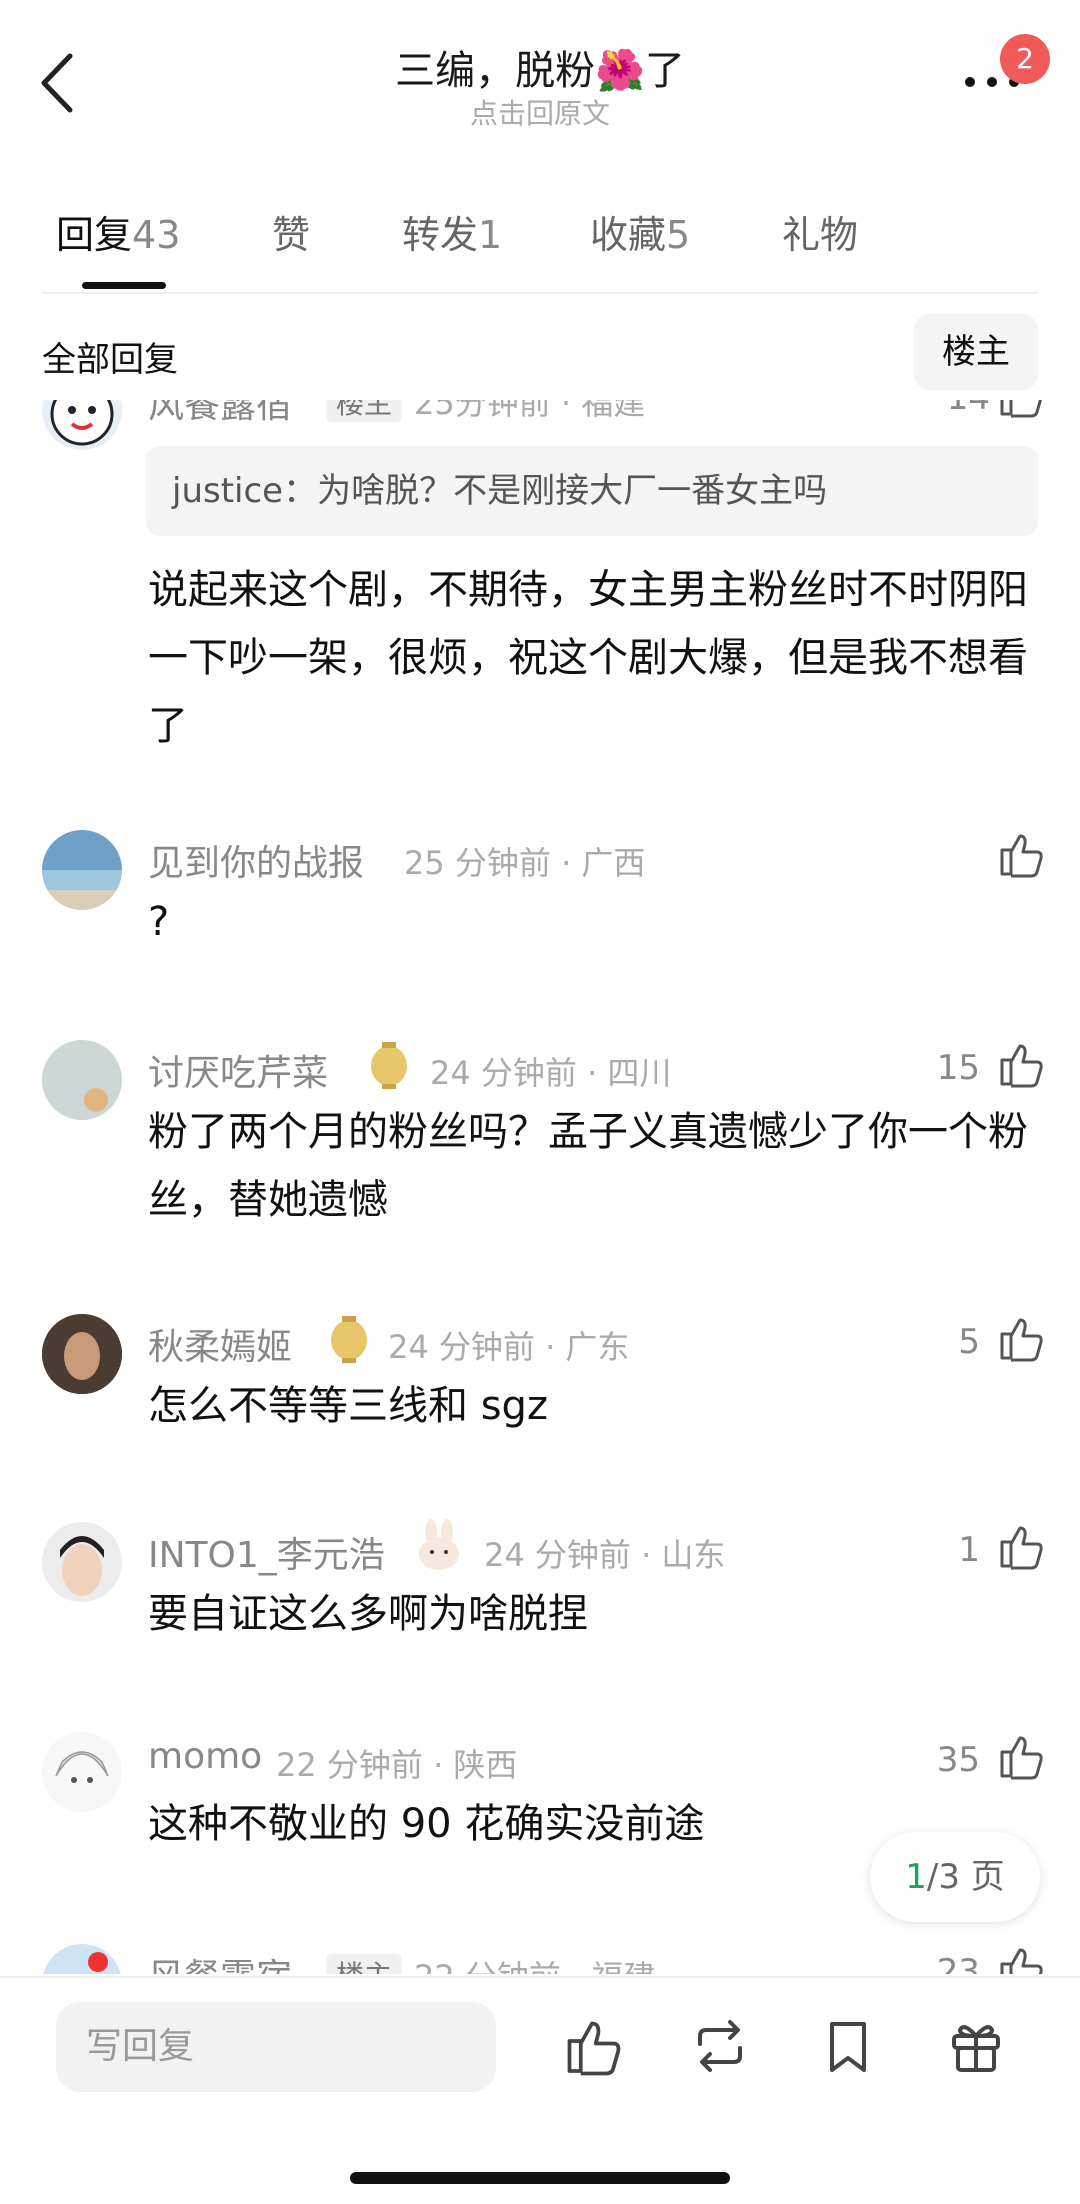  I want to click on tab-favorites: 收藏5, so click(640, 231).